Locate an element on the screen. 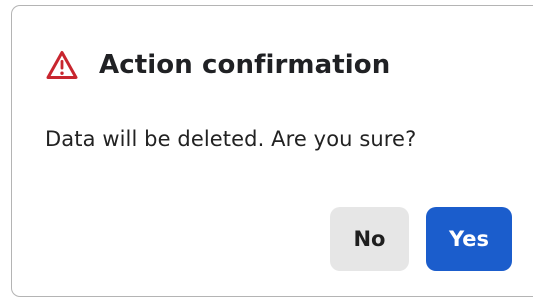  yes-button: Yes is located at coordinates (469, 239).